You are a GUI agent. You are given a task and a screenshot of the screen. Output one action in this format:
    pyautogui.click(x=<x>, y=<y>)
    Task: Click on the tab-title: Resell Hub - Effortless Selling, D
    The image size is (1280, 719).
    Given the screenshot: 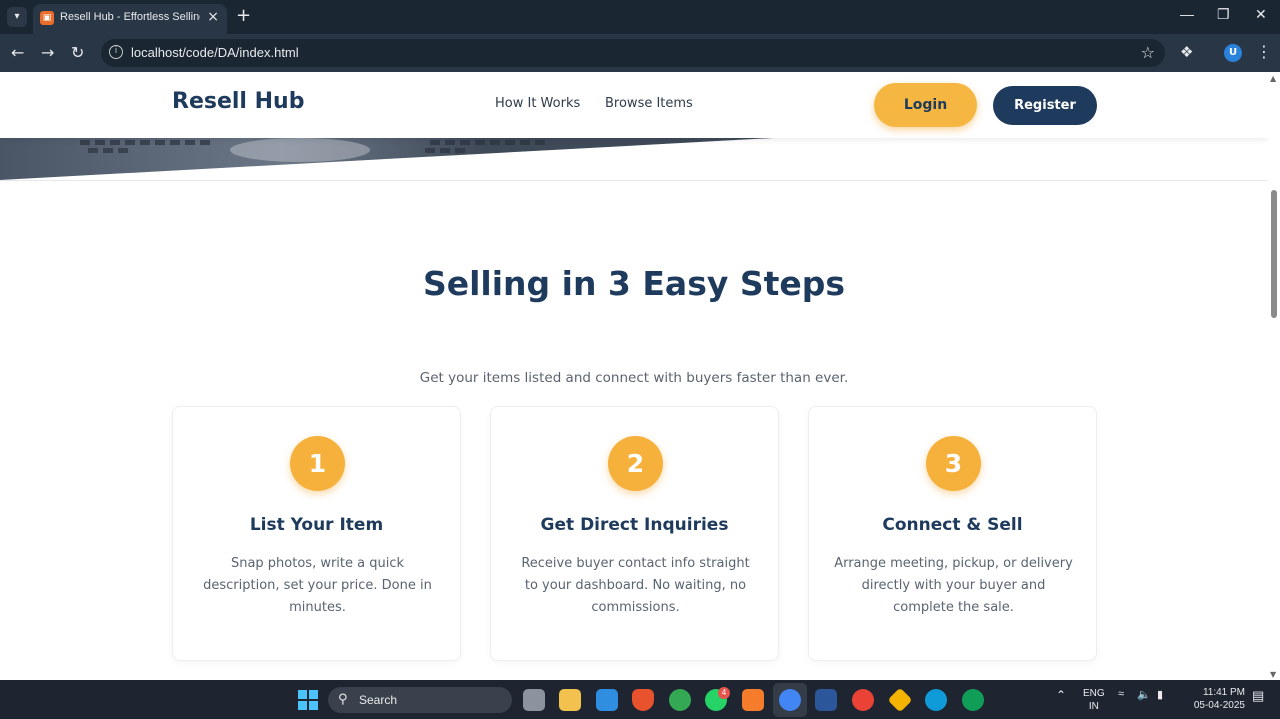 What is the action you would take?
    pyautogui.click(x=130, y=17)
    